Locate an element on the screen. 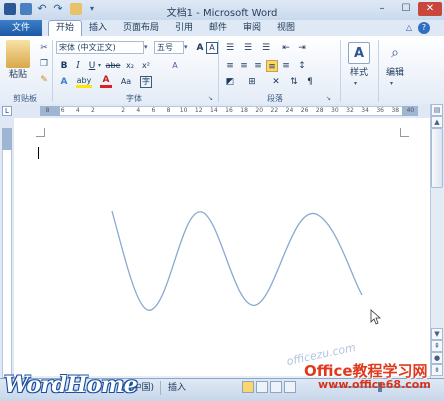 The height and width of the screenshot is (401, 444). outline-view-button is located at coordinates (290, 387).